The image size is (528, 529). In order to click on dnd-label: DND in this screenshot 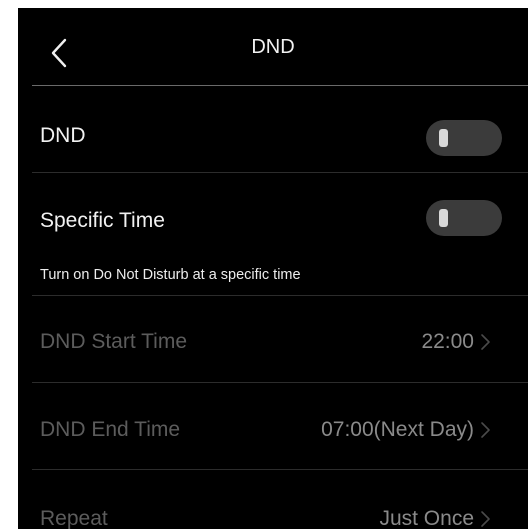, I will do `click(63, 135)`.